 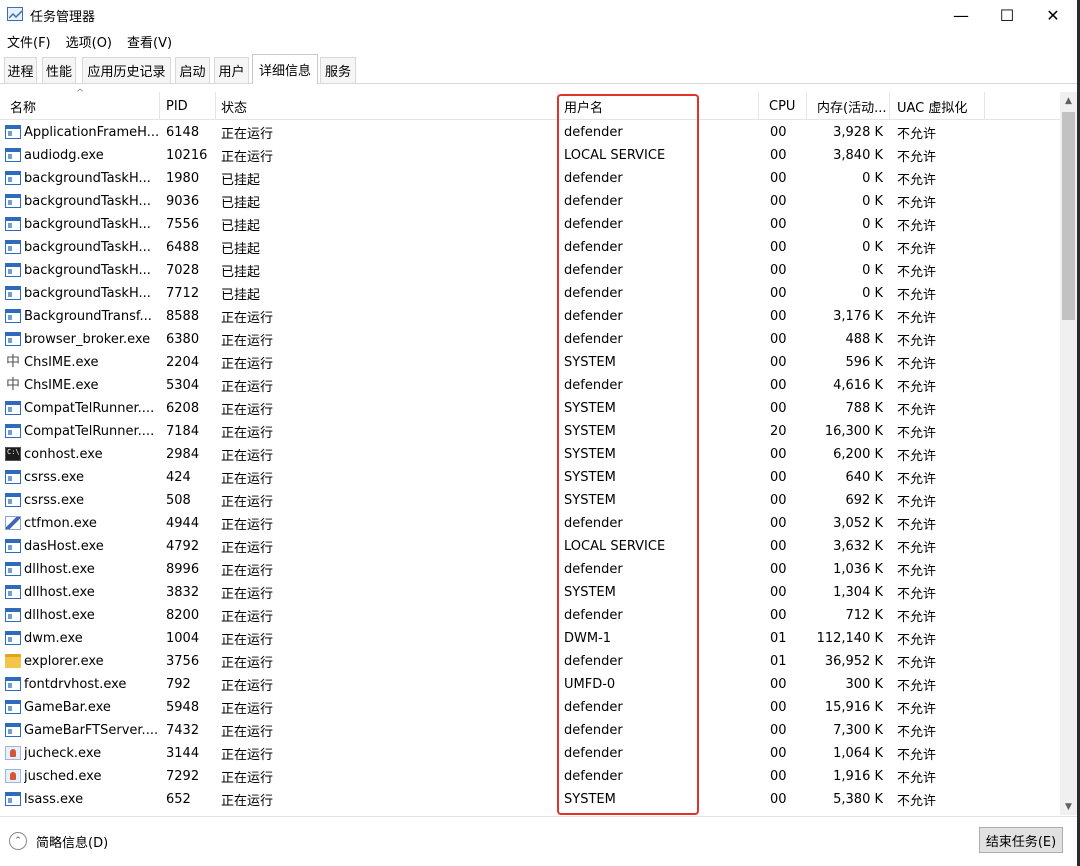 I want to click on column-name: 名称, so click(x=81, y=106).